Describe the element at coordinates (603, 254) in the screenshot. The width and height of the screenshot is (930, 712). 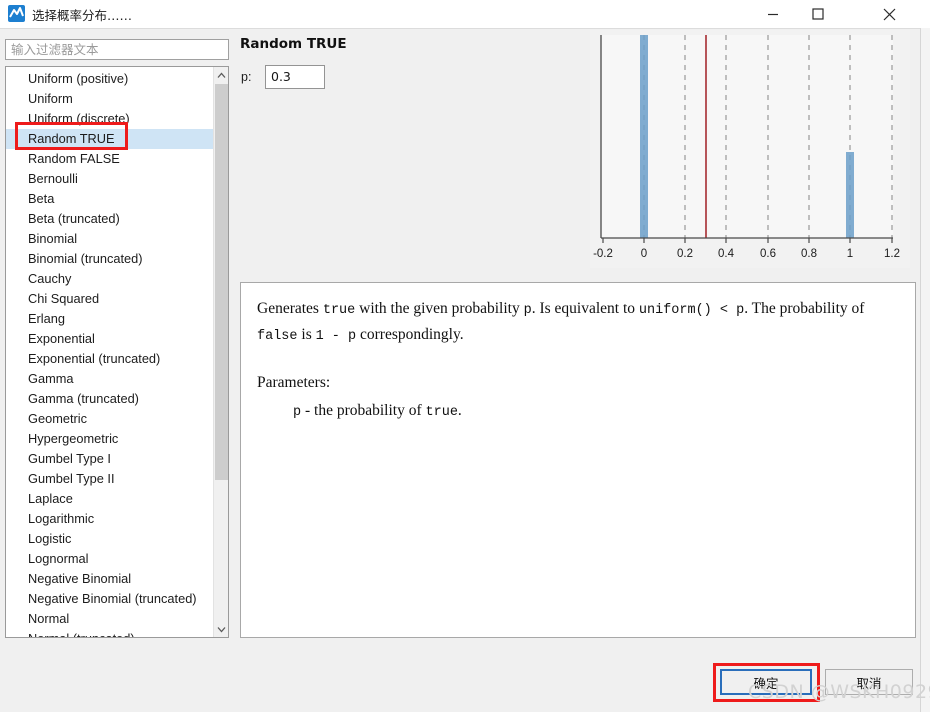
I see `xtick-0: -0.2` at that location.